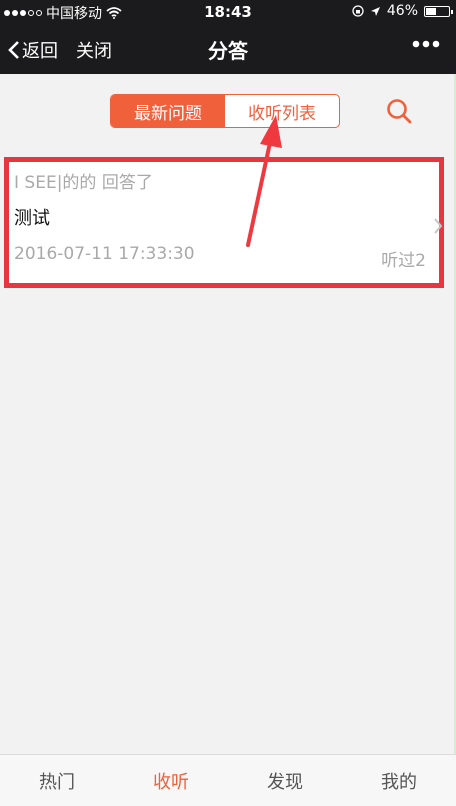  Describe the element at coordinates (285, 780) in the screenshot. I see `tab-discover: 发现` at that location.